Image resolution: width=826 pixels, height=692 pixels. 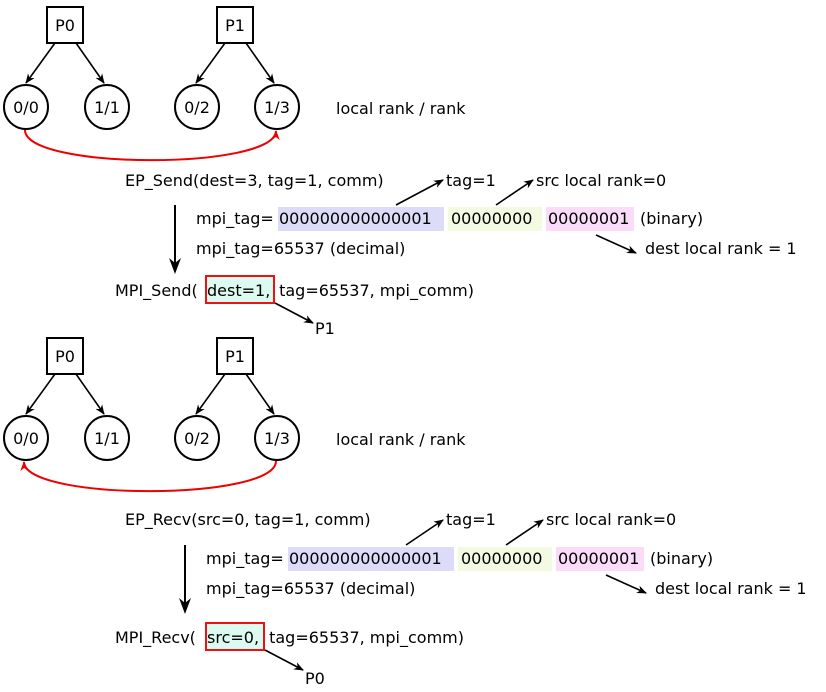 What do you see at coordinates (254, 181) in the screenshot?
I see `ep-send-call: EP_Send(dest=3, tag=1, comm)` at bounding box center [254, 181].